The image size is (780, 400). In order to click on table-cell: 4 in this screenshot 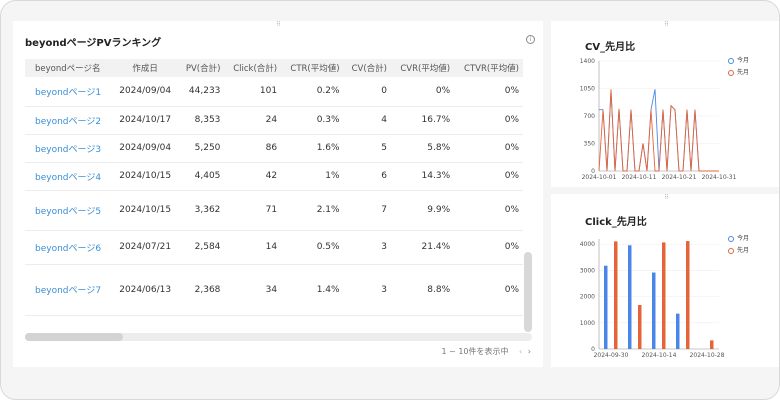, I will do `click(367, 120)`.